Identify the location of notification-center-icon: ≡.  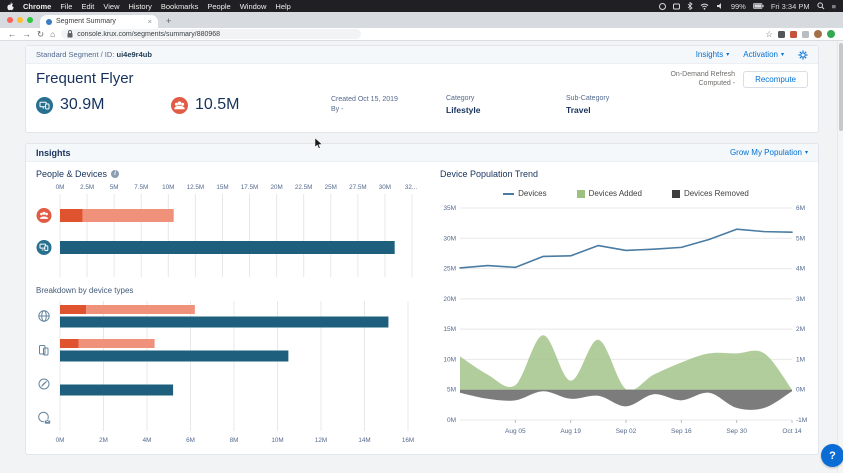
(834, 6).